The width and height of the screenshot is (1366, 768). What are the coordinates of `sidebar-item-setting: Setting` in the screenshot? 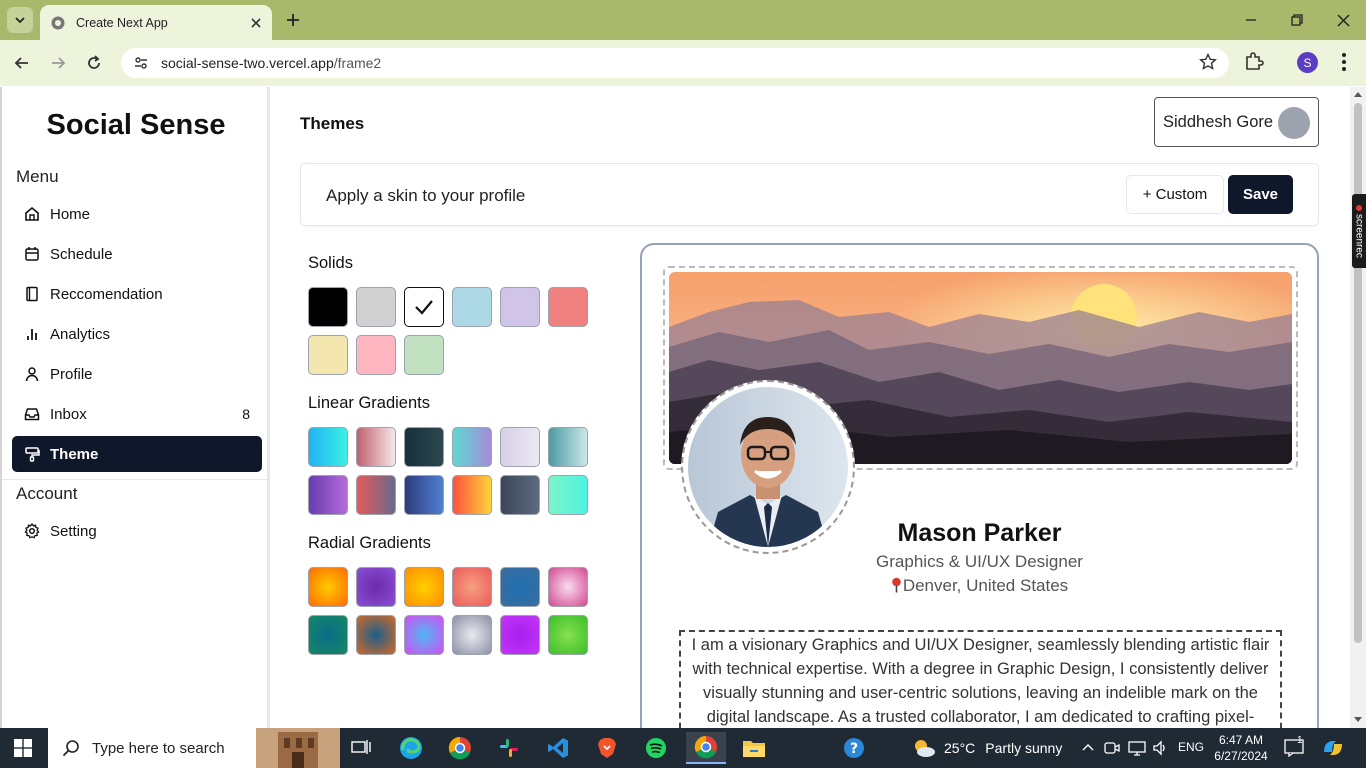 It's located at (137, 531).